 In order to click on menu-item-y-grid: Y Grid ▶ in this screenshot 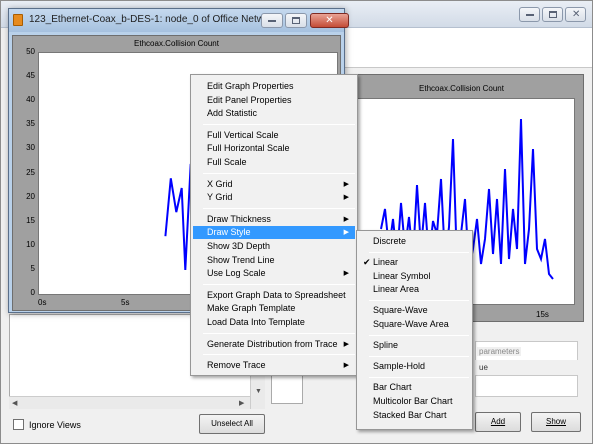, I will do `click(274, 197)`.